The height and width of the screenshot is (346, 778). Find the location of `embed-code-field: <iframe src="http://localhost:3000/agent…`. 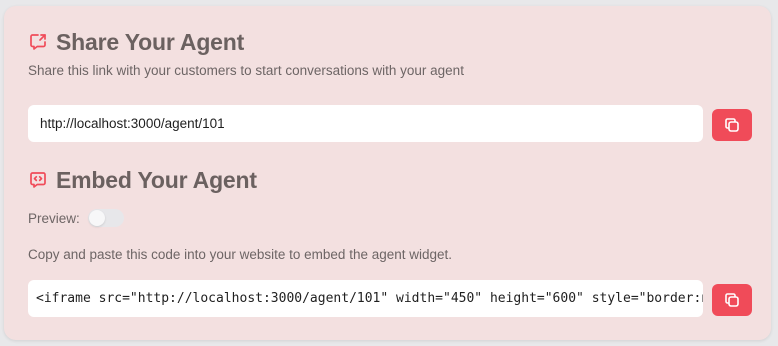

embed-code-field: <iframe src="http://localhost:3000/agent… is located at coordinates (365, 298).